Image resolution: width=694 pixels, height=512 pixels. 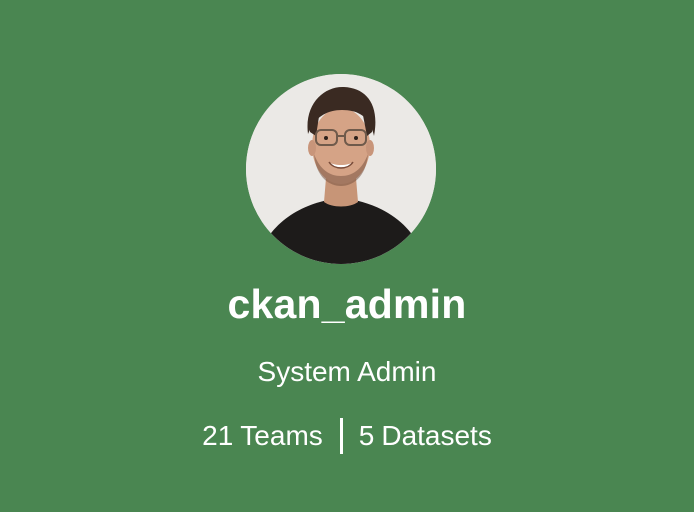 What do you see at coordinates (347, 371) in the screenshot?
I see `user-role: System Admin` at bounding box center [347, 371].